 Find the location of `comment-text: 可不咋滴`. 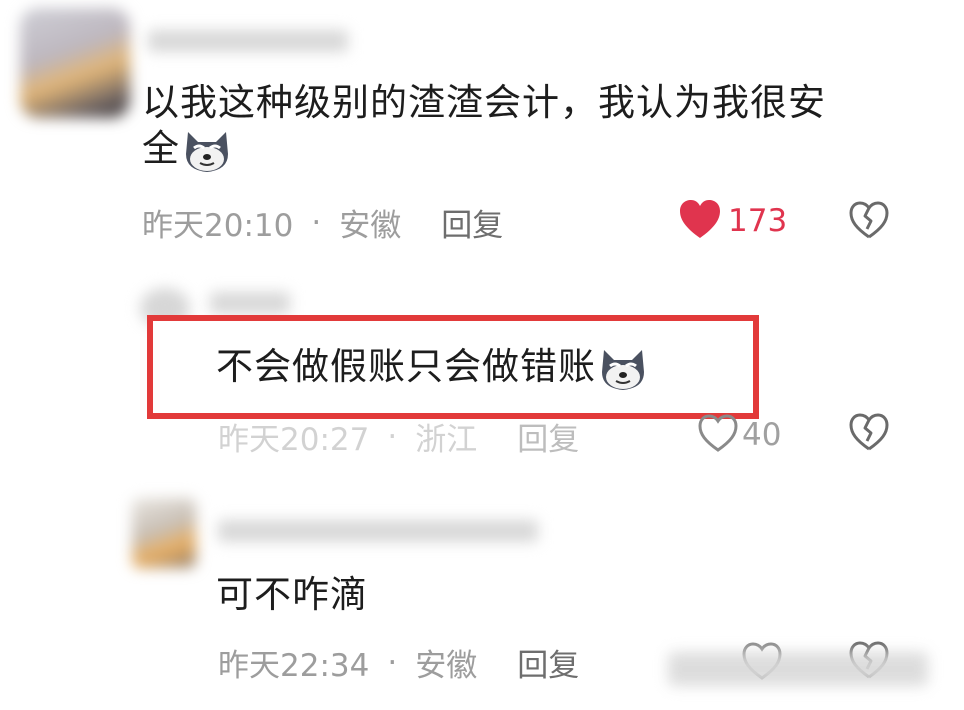

comment-text: 可不咋滴 is located at coordinates (292, 595).